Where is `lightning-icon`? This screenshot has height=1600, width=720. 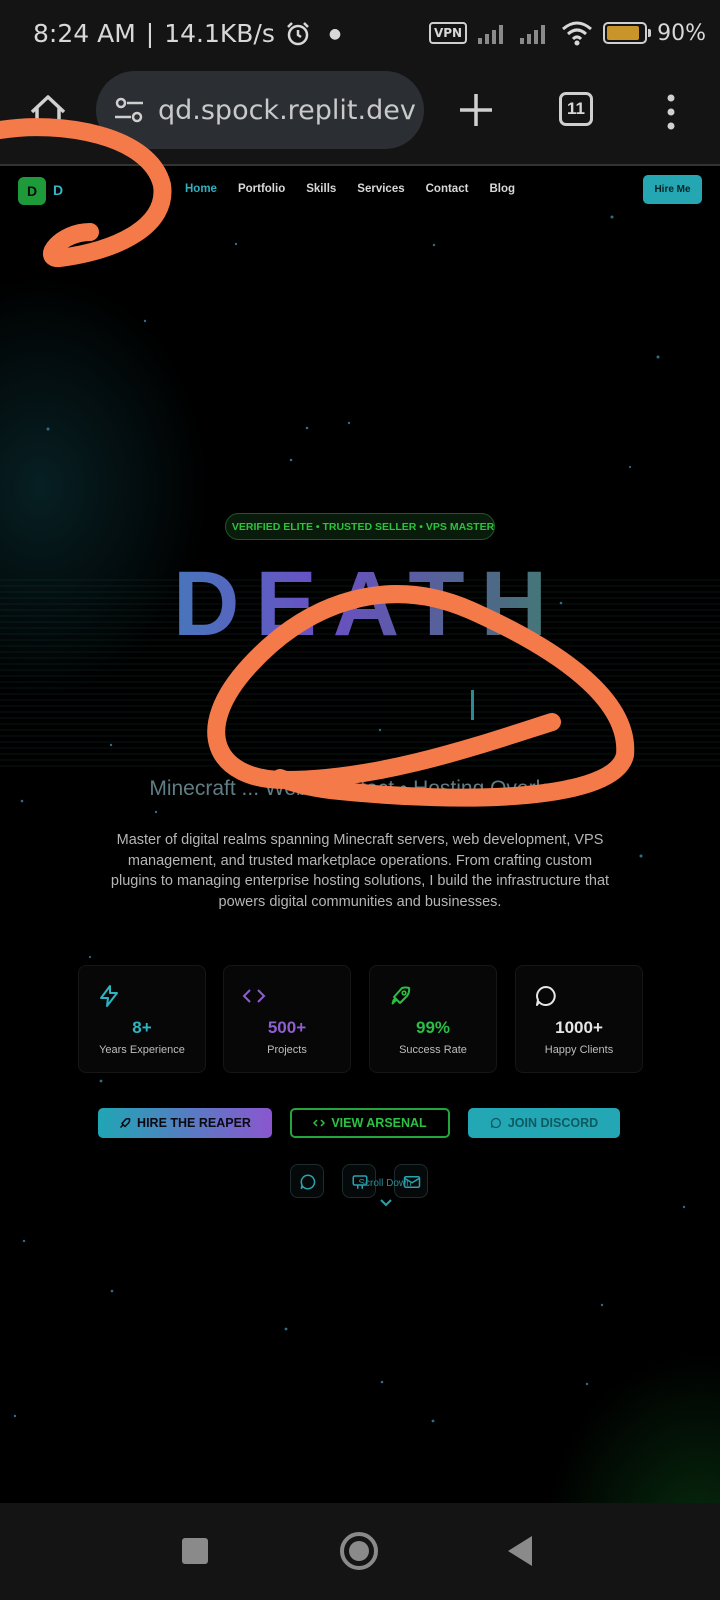 lightning-icon is located at coordinates (109, 996).